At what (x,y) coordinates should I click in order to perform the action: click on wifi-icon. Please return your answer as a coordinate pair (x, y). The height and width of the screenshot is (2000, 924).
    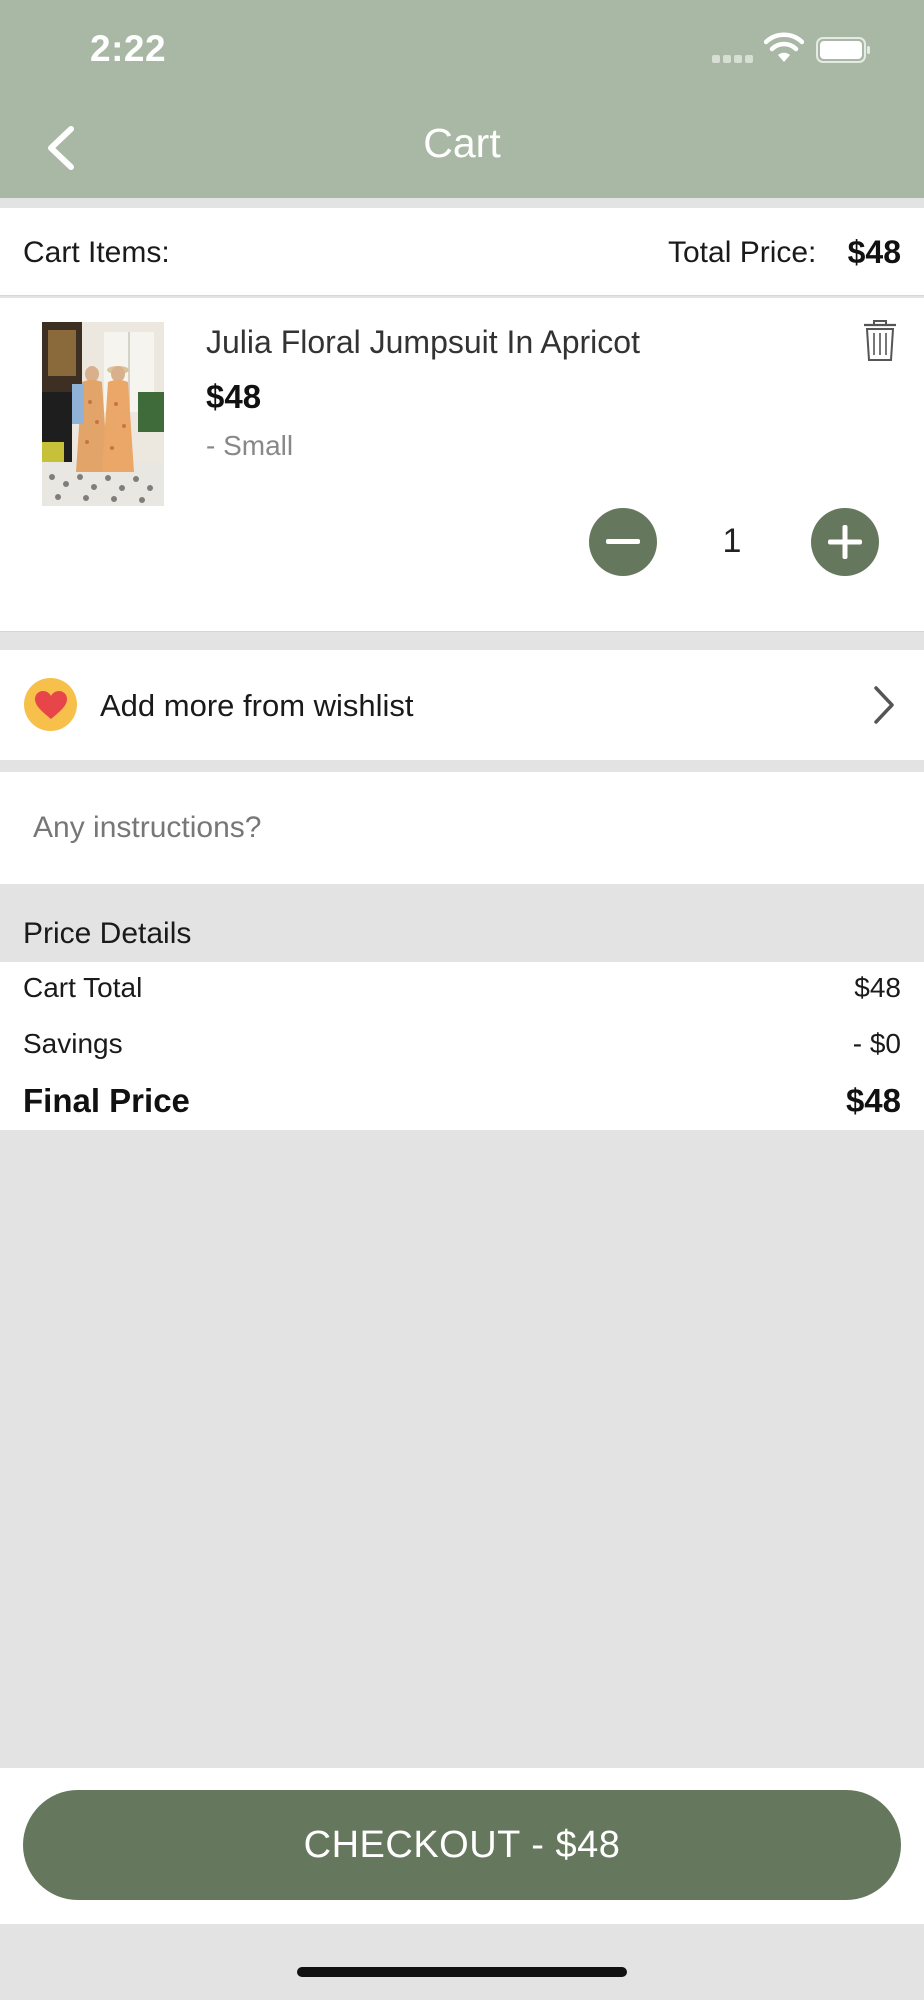
    Looking at the image, I should click on (784, 47).